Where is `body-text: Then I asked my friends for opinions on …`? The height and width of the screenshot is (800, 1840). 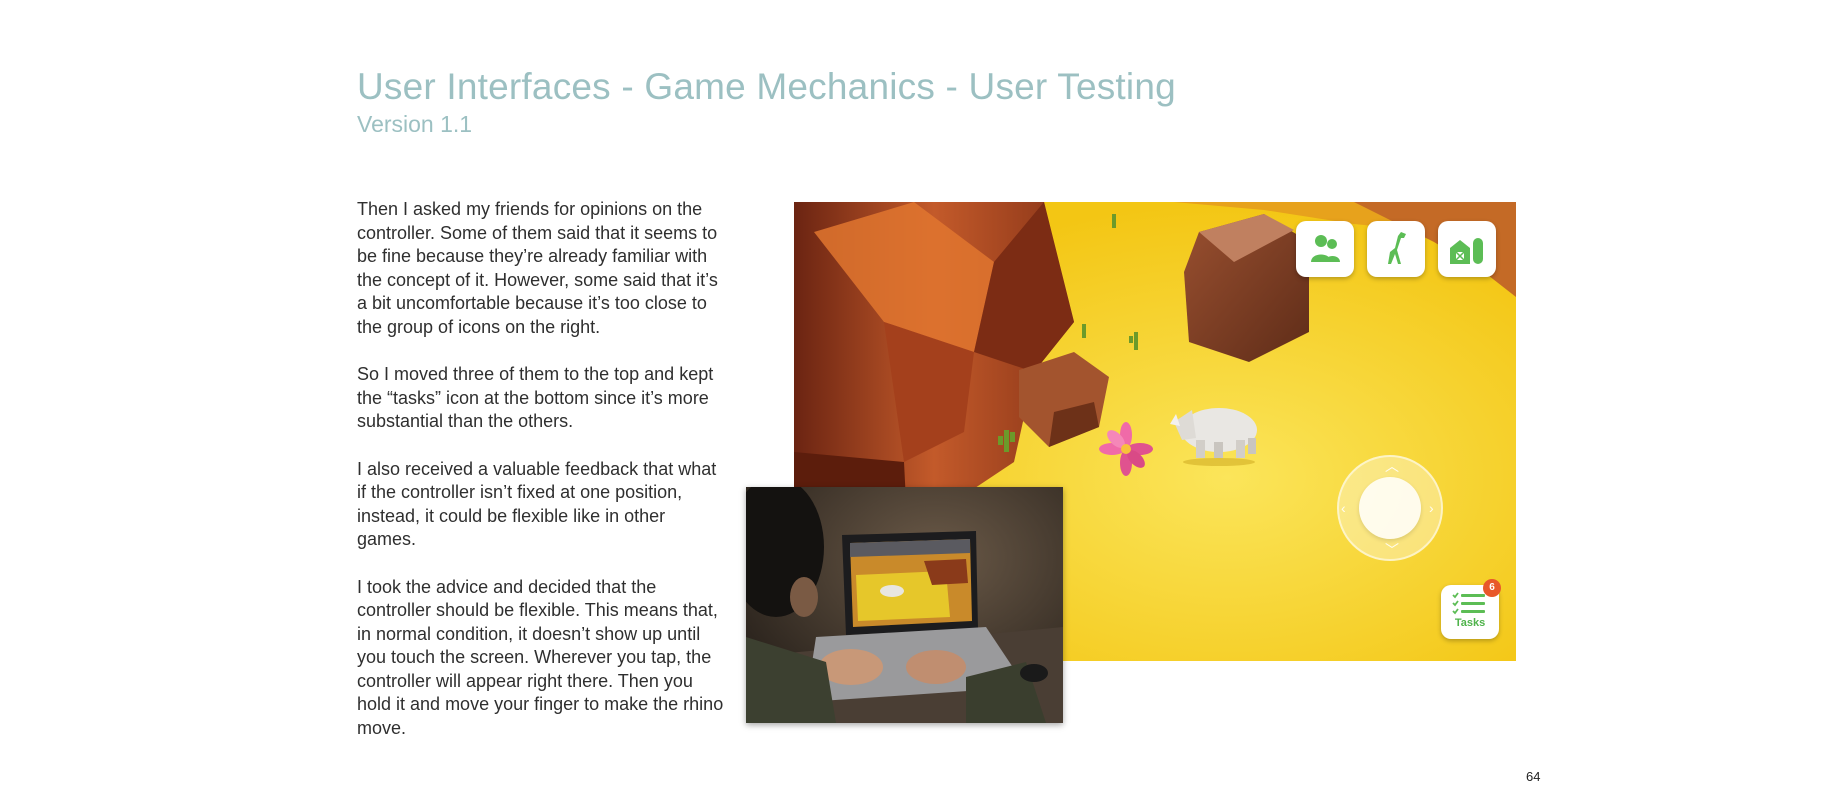
body-text: Then I asked my friends for opinions on … is located at coordinates (542, 481).